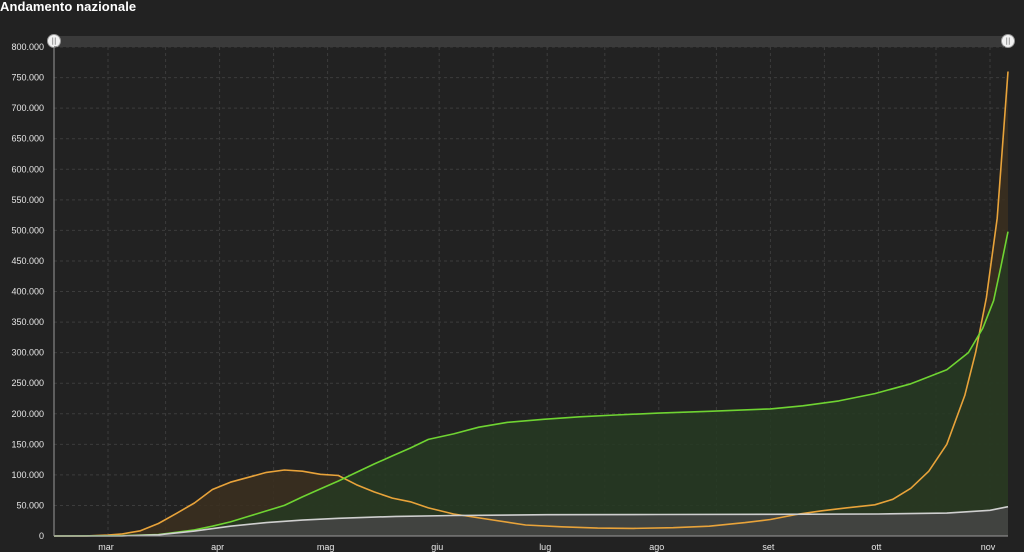 This screenshot has height=552, width=1024. What do you see at coordinates (988, 547) in the screenshot?
I see `x-tick-label: nov` at bounding box center [988, 547].